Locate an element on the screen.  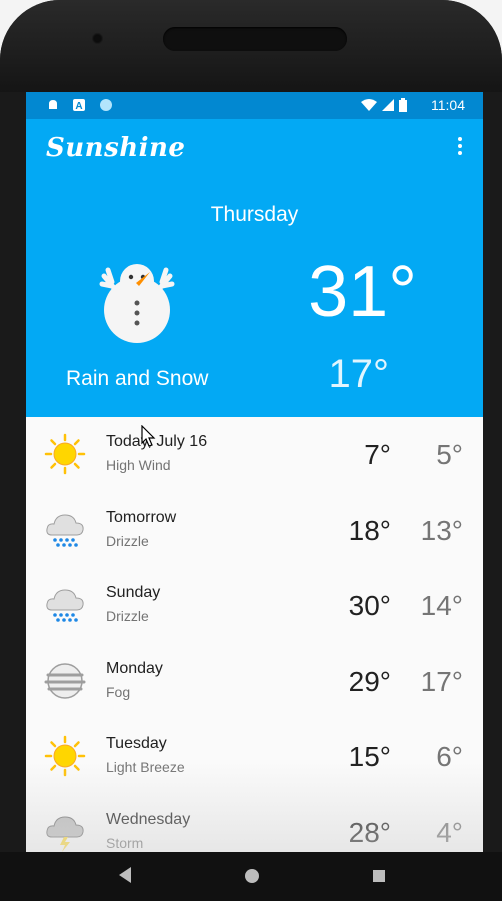
forecast-high: 18° is located at coordinates (369, 530).